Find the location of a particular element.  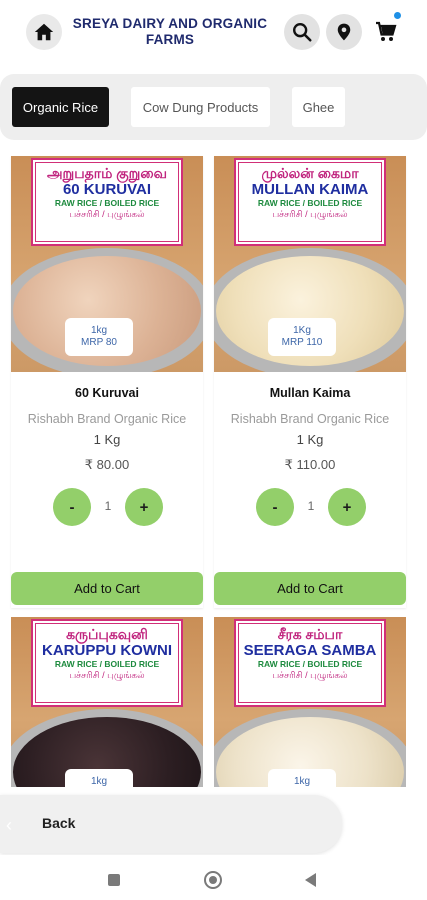

category-tabs: Organic Rice Cow Dung Products Ghee is located at coordinates (213, 107).